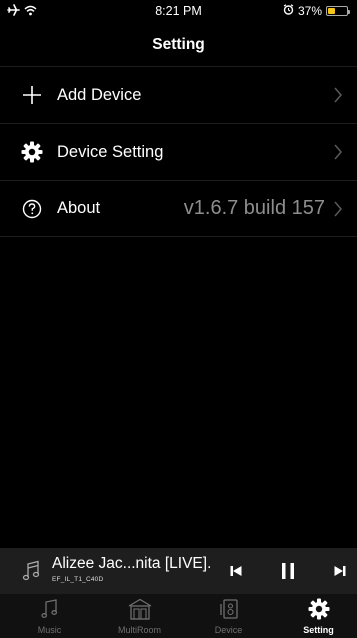 The width and height of the screenshot is (357, 638). Describe the element at coordinates (288, 11) in the screenshot. I see `alarm-icon` at that location.